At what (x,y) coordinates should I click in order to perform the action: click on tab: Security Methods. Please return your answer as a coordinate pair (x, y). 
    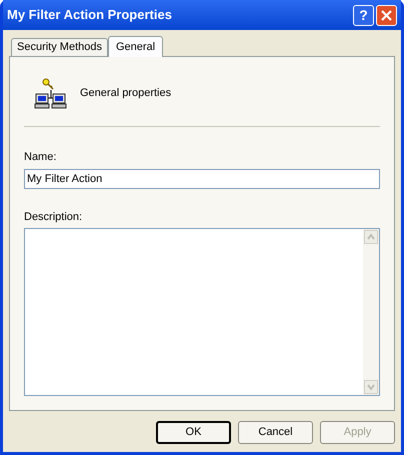
    Looking at the image, I should click on (59, 47).